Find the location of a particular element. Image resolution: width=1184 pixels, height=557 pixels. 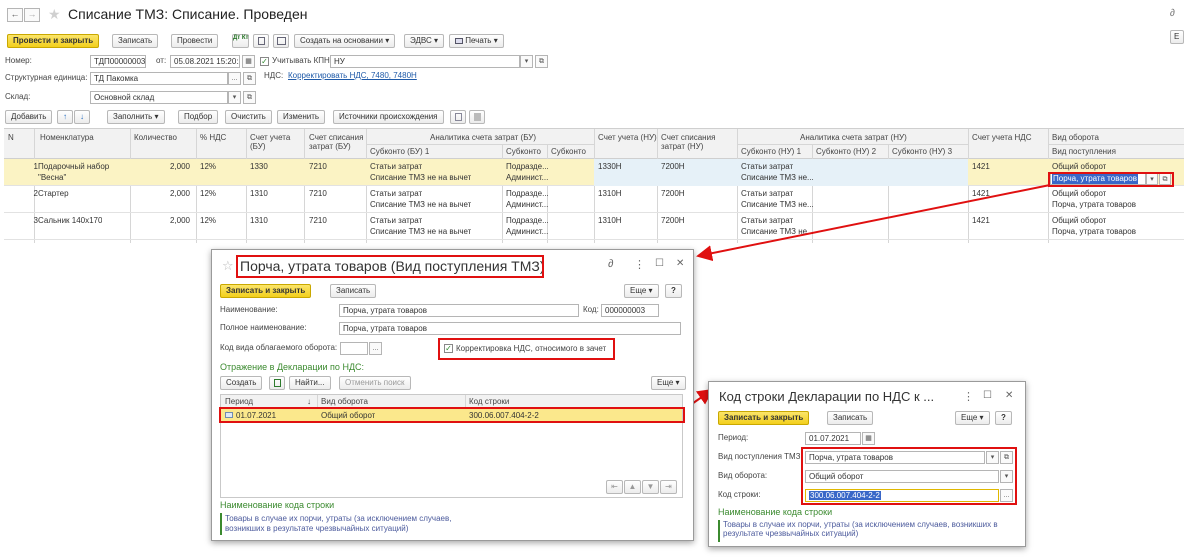

code-name-text-2: результате чрезвычайных ситуаций) is located at coordinates (791, 533).